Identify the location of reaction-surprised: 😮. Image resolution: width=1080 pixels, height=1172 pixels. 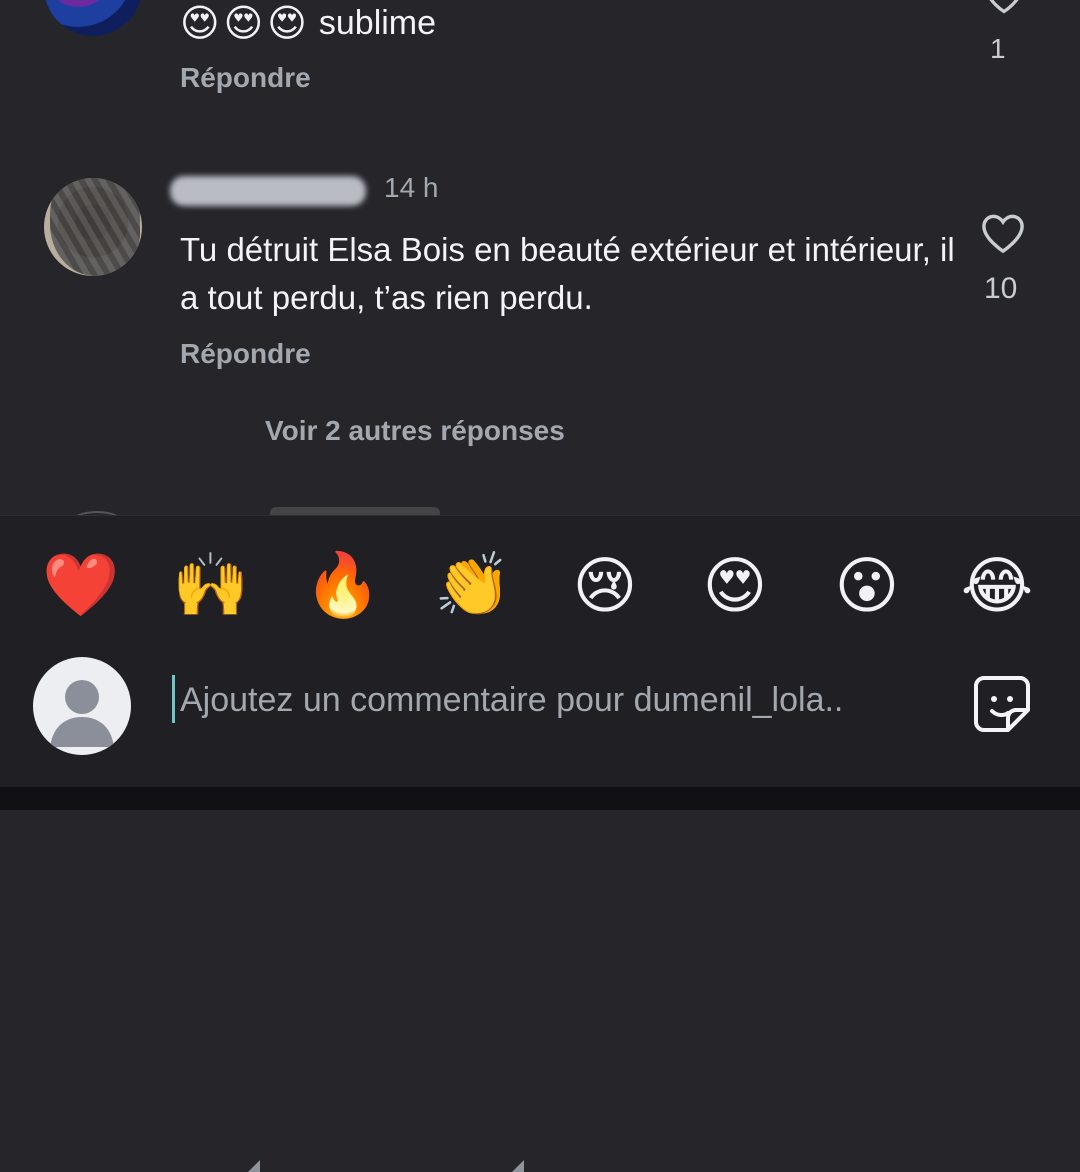
(867, 585).